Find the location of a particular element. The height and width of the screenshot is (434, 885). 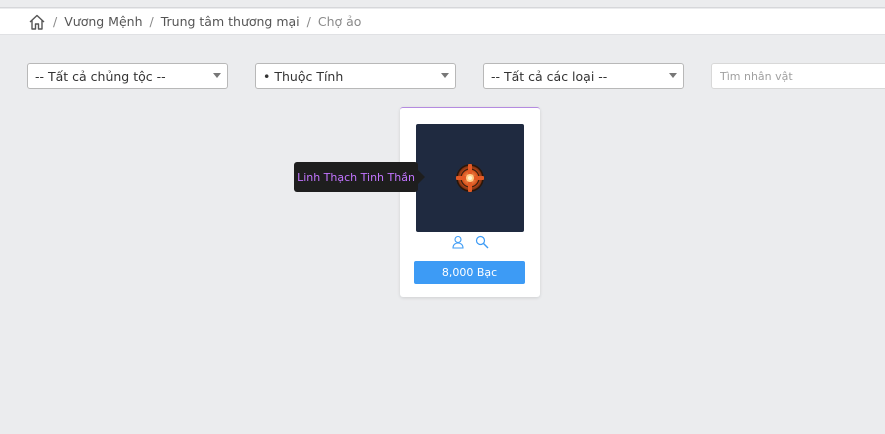

type-select: -- Tất cả các loại -- is located at coordinates (583, 76).